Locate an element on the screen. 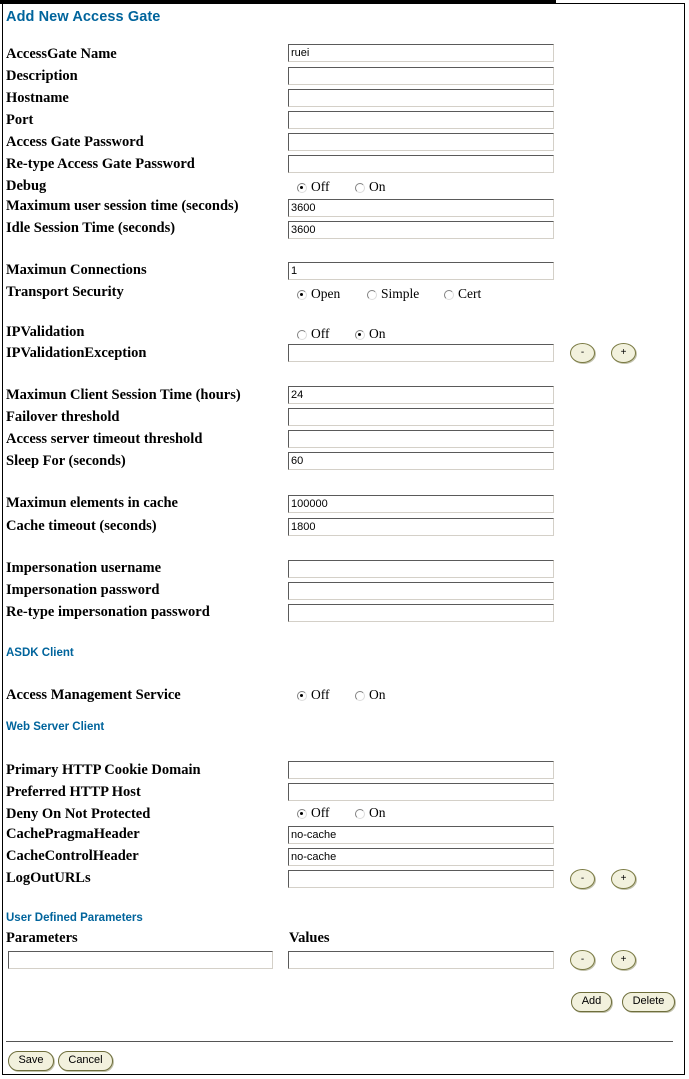 The height and width of the screenshot is (1079, 689). label-retype-impersonation-password: Re-type impersonation password is located at coordinates (108, 612).